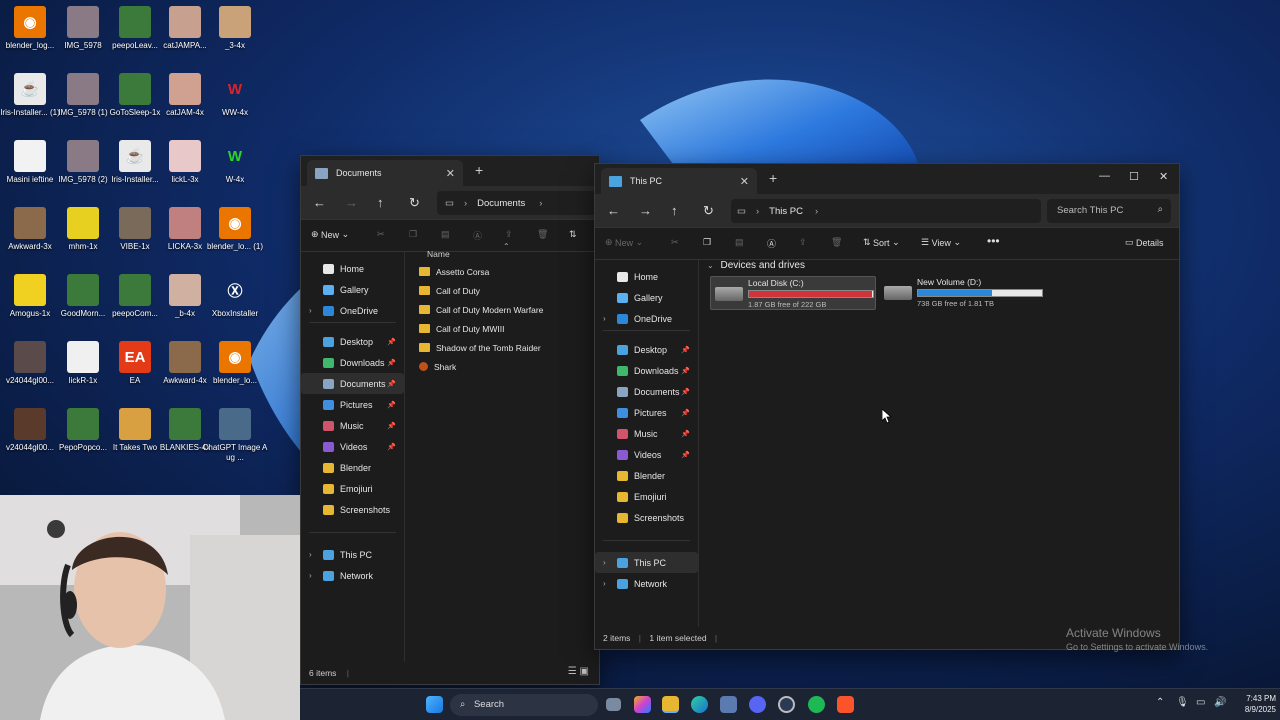 Image resolution: width=1280 pixels, height=720 pixels. I want to click on file-row: Shark, so click(437, 366).